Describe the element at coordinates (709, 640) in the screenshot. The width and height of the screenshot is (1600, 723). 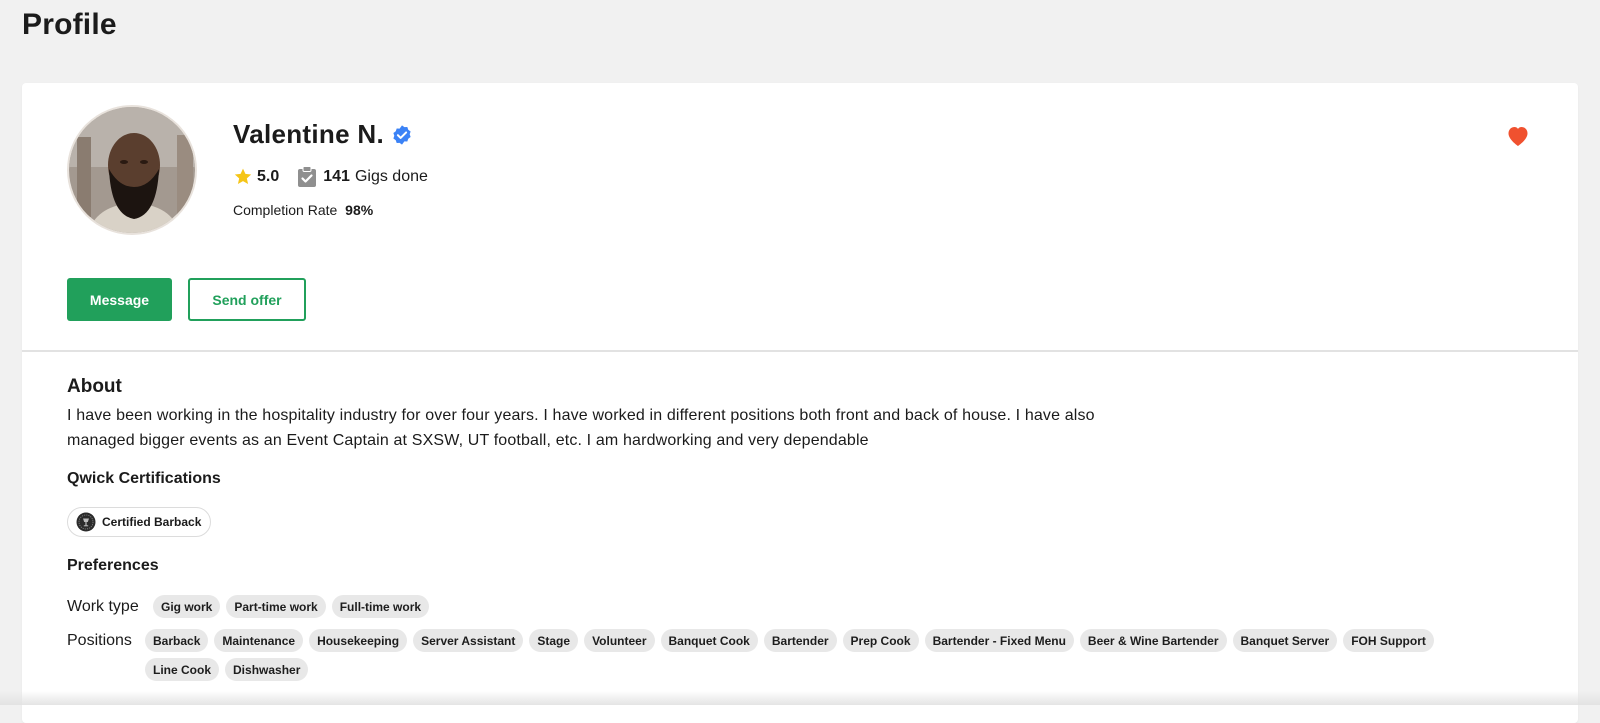
I see `position-chip: Banquet Cook` at that location.